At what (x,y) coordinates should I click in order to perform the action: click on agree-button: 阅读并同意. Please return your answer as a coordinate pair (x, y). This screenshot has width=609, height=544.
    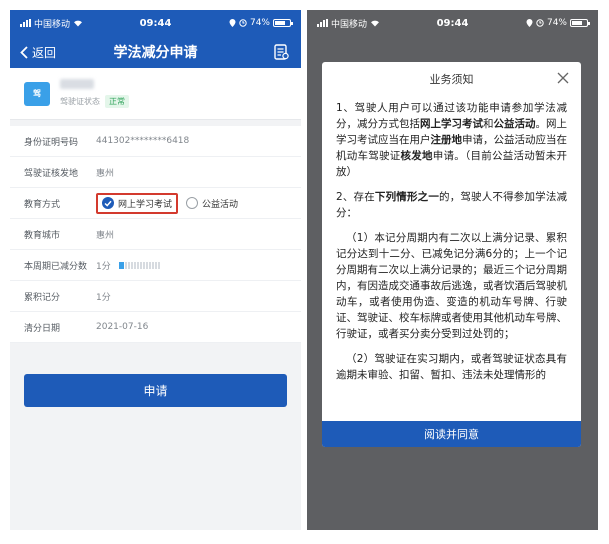
    Looking at the image, I should click on (451, 434).